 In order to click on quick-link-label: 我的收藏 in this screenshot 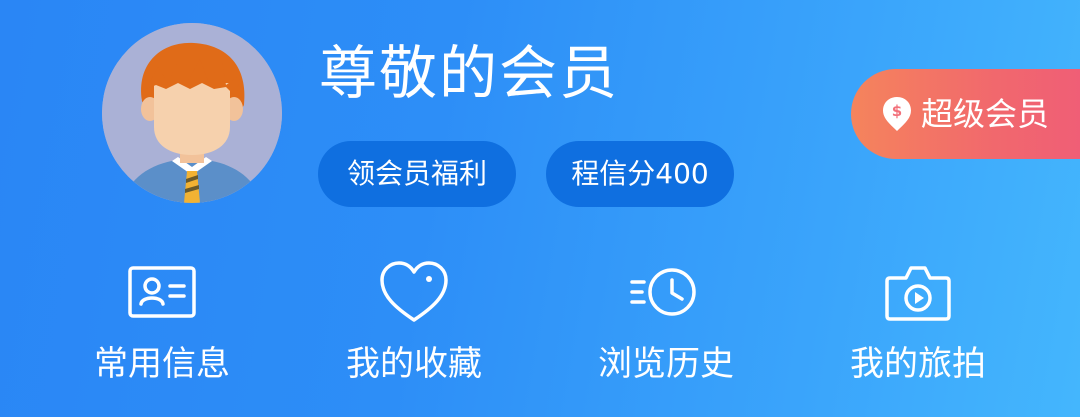, I will do `click(414, 364)`.